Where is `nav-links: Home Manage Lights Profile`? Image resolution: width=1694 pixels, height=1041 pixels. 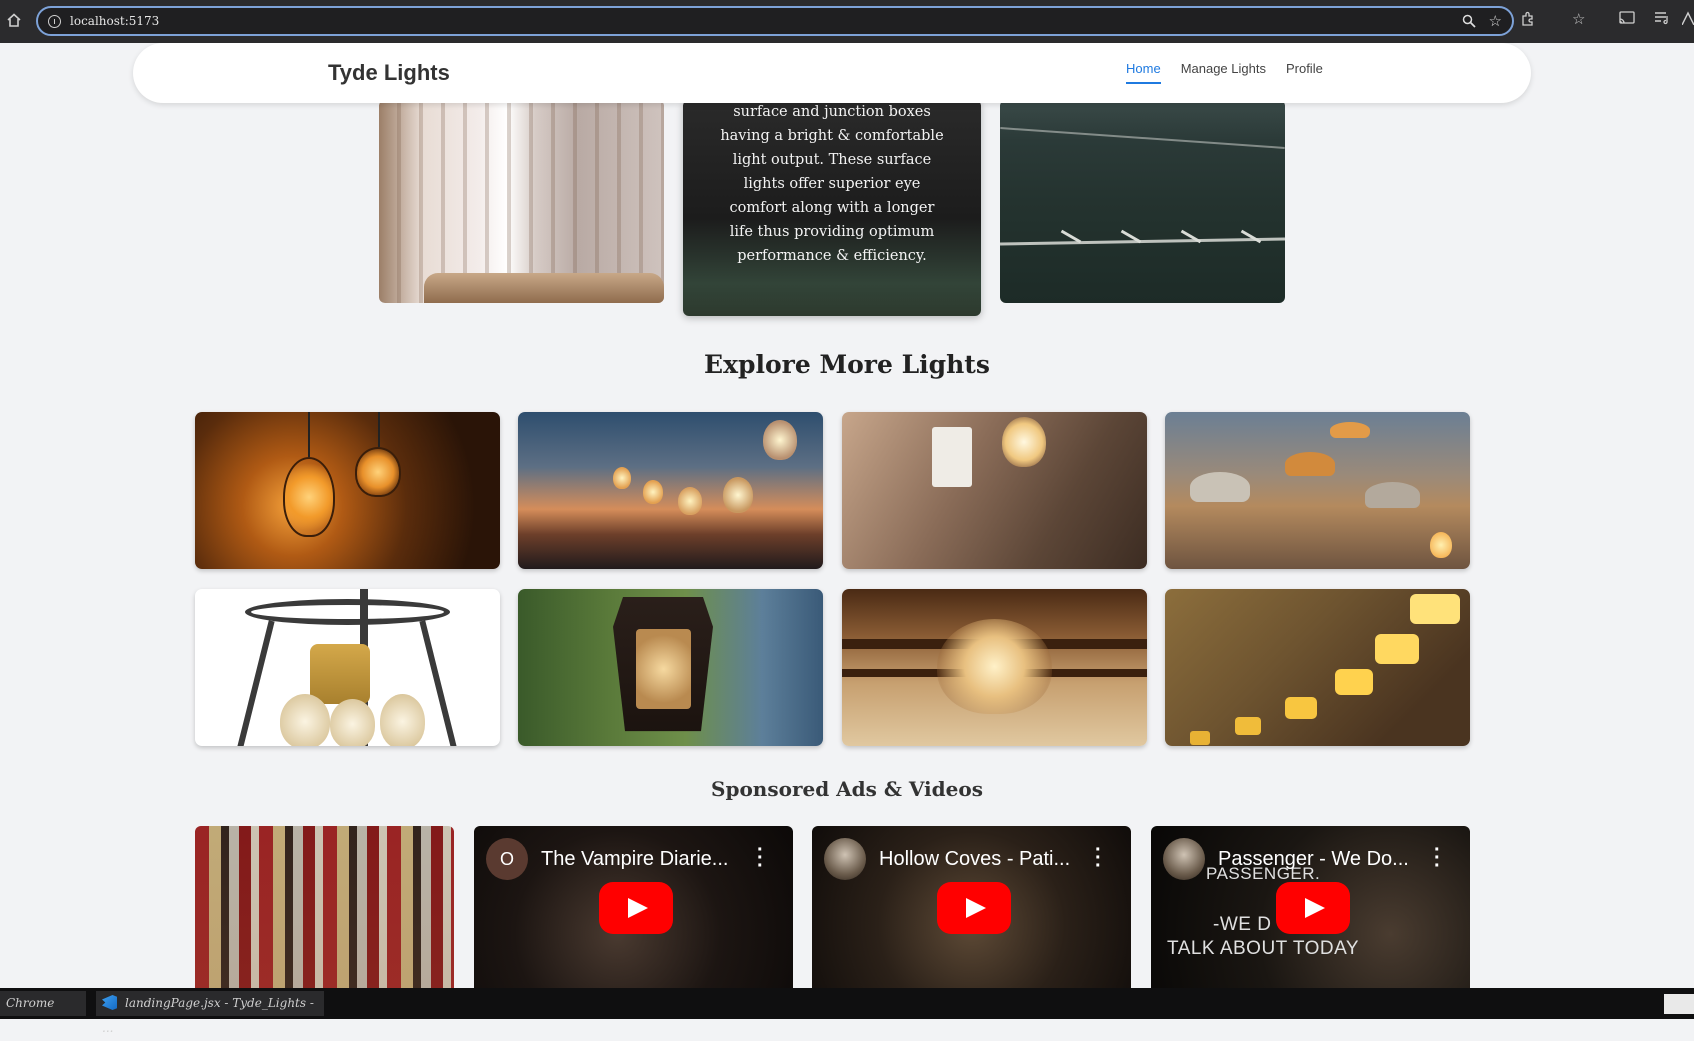
nav-links: Home Manage Lights Profile is located at coordinates (1224, 72).